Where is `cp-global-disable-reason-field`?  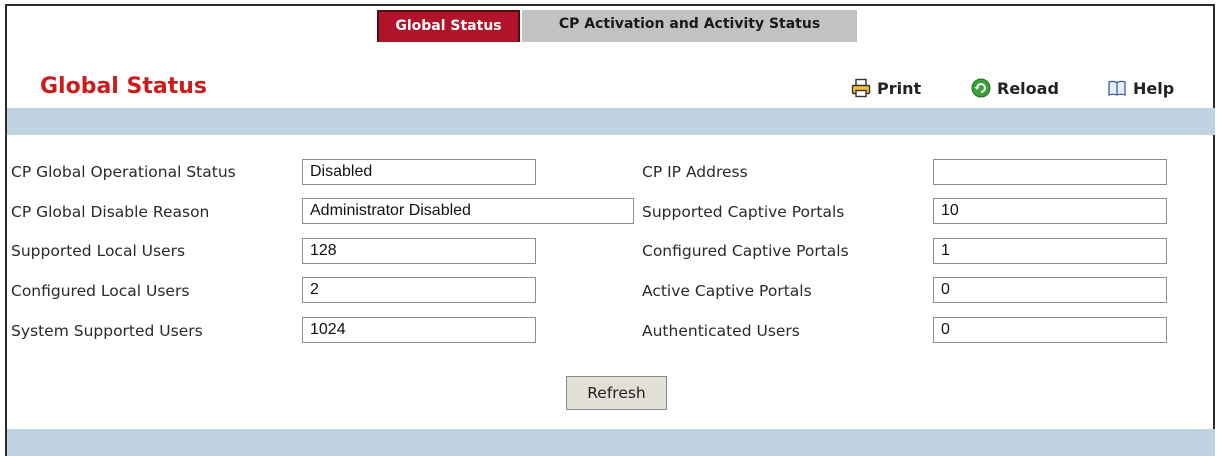
cp-global-disable-reason-field is located at coordinates (468, 211).